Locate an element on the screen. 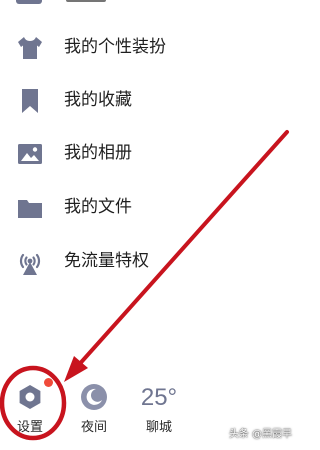  night-mode-label: 夜间 is located at coordinates (93, 427).